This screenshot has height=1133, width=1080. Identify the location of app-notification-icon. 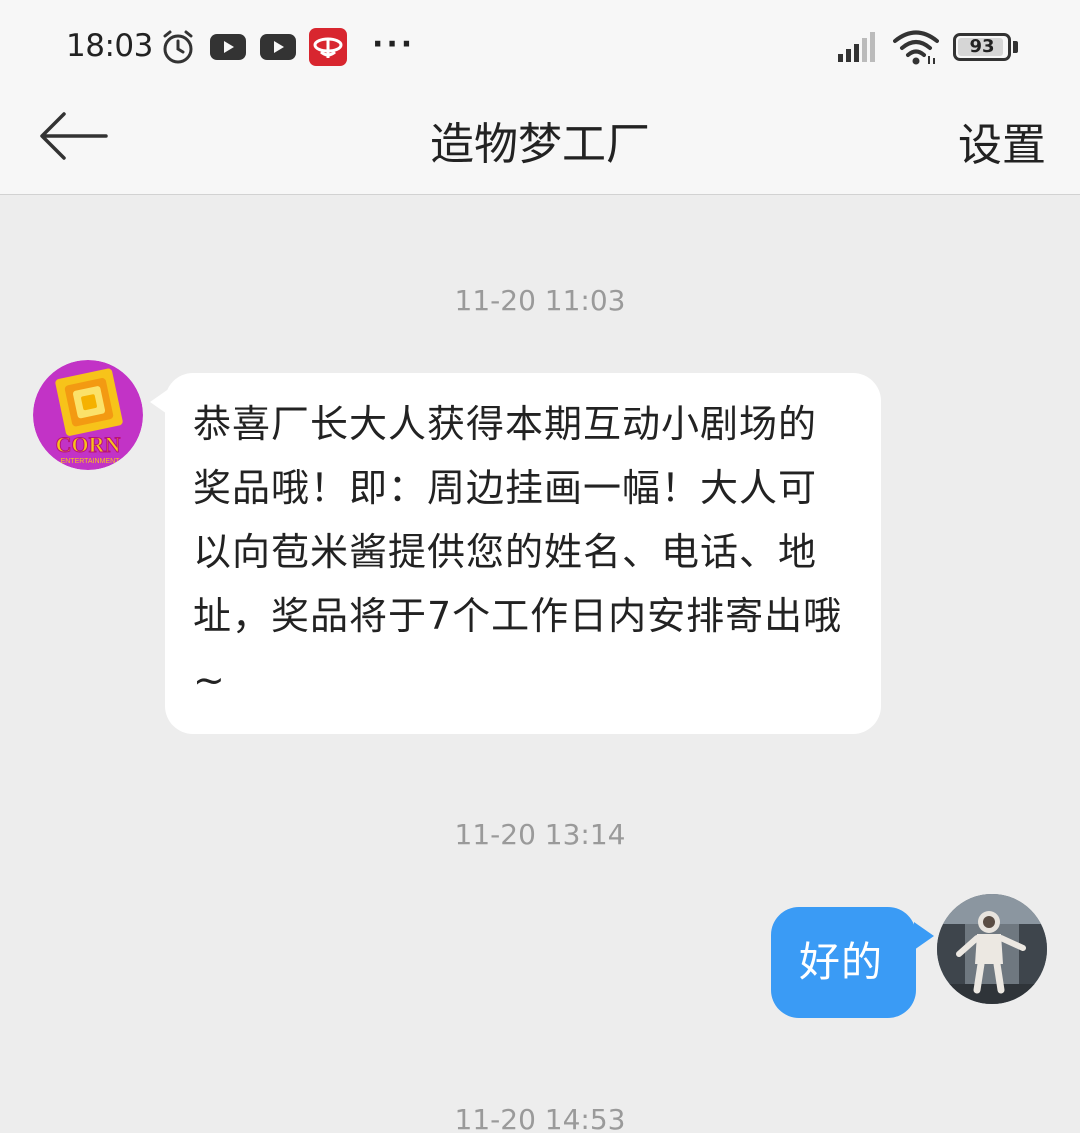
(328, 49).